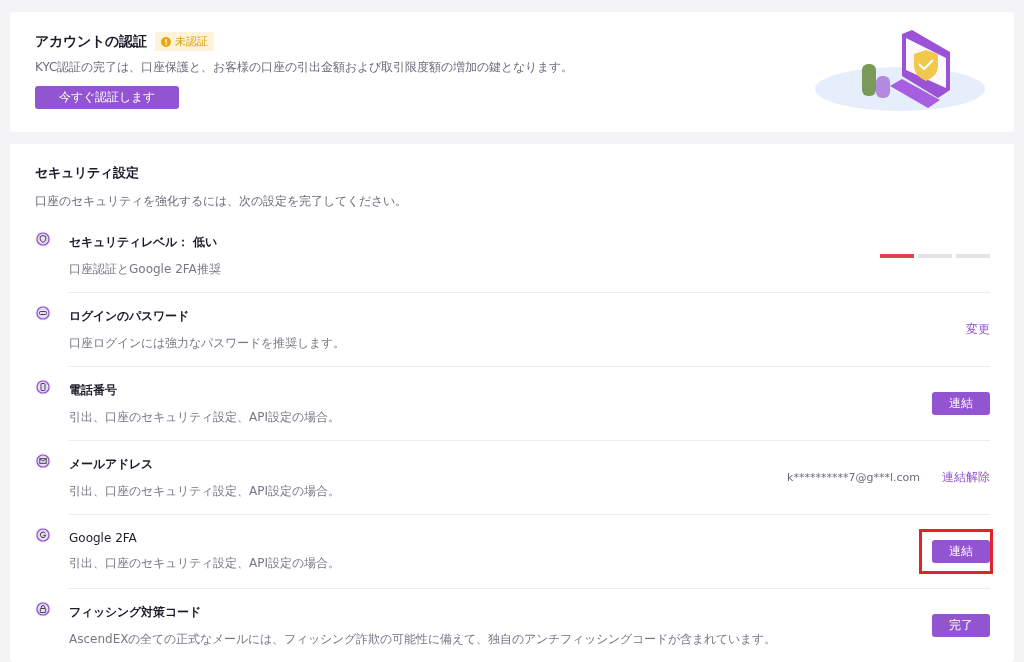 This screenshot has width=1024, height=662. Describe the element at coordinates (43, 535) in the screenshot. I see `google-icon` at that location.